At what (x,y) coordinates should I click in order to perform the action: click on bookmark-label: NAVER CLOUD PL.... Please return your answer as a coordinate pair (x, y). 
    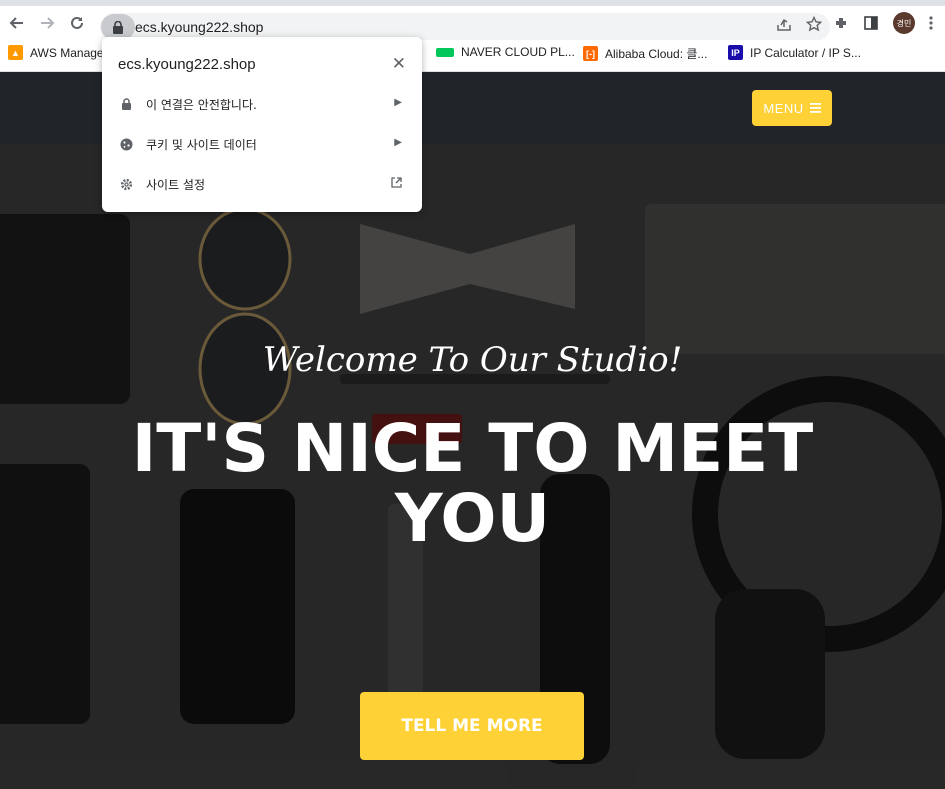
    Looking at the image, I should click on (518, 52).